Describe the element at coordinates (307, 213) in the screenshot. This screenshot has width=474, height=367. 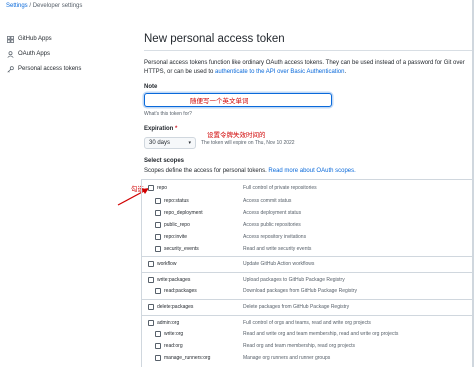
I see `scope-row: repo_deployment Access deployment status` at that location.